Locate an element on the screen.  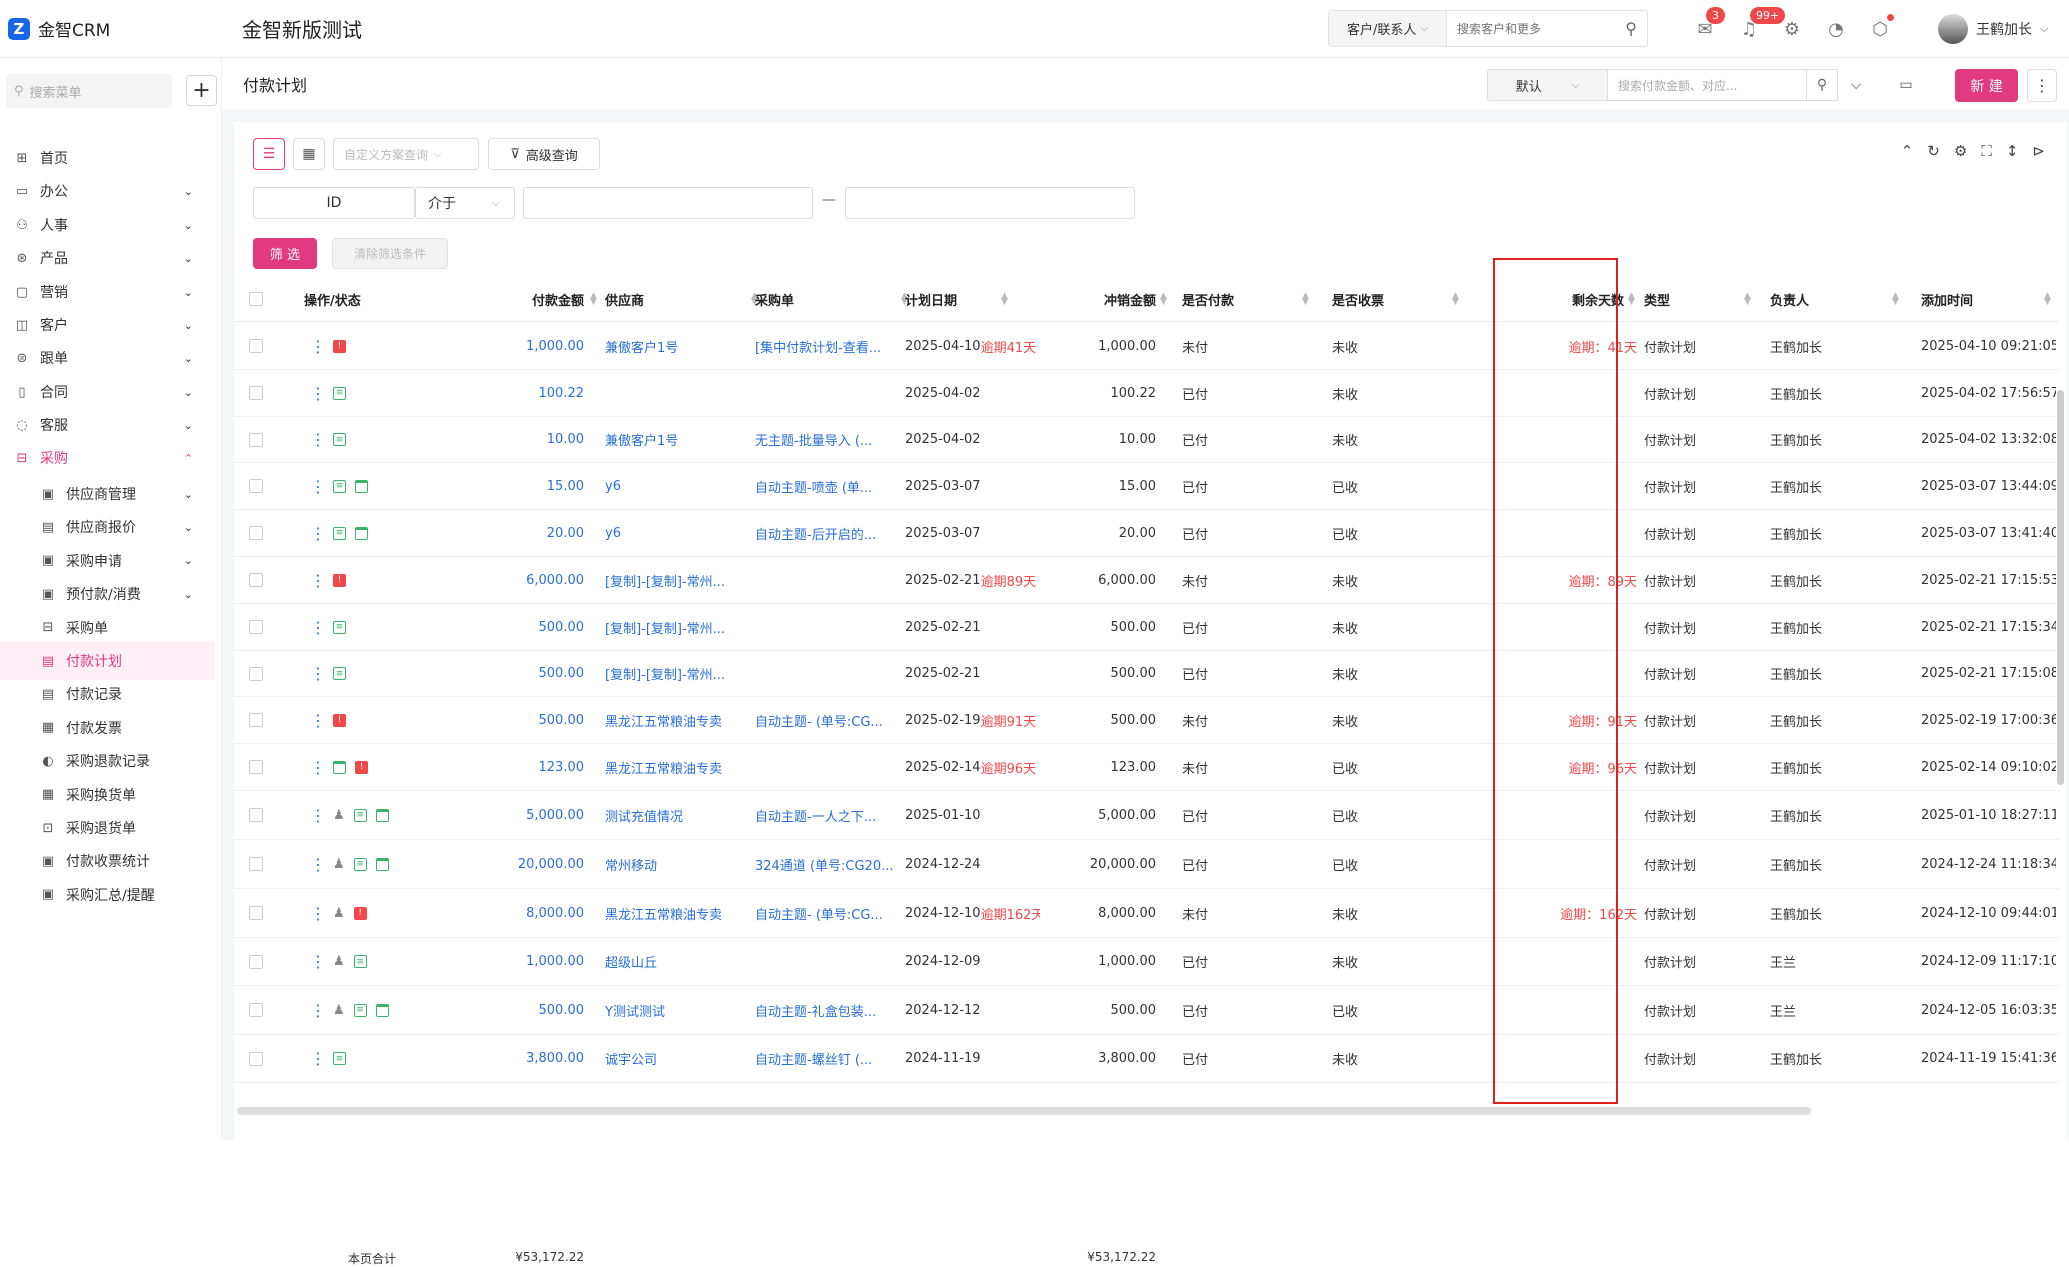
amount-cell: 10.00 is located at coordinates (534, 439).